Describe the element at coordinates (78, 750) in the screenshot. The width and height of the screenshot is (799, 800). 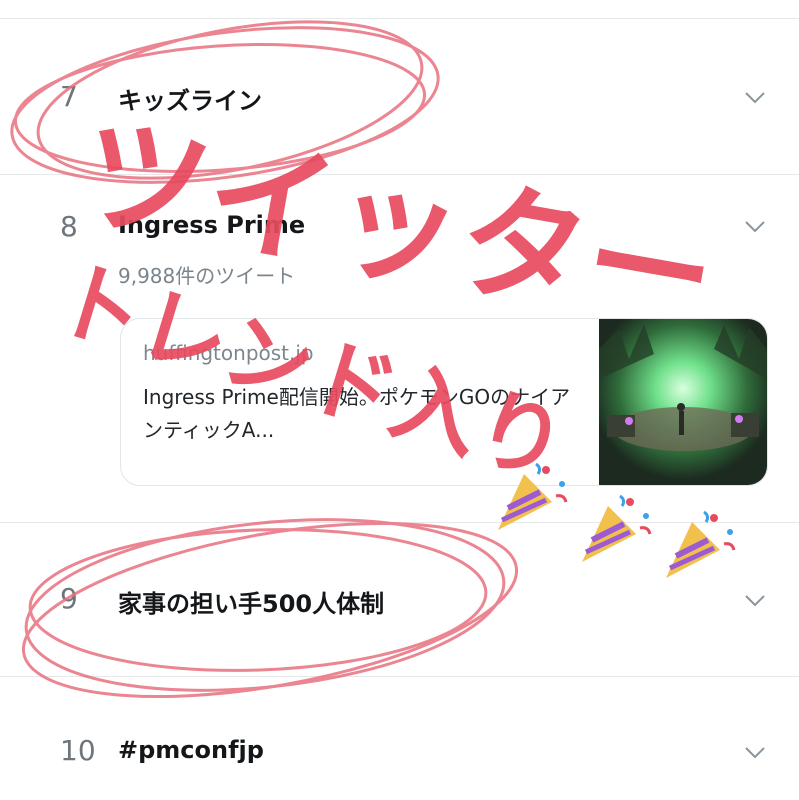
I see `trend-rank: 10` at that location.